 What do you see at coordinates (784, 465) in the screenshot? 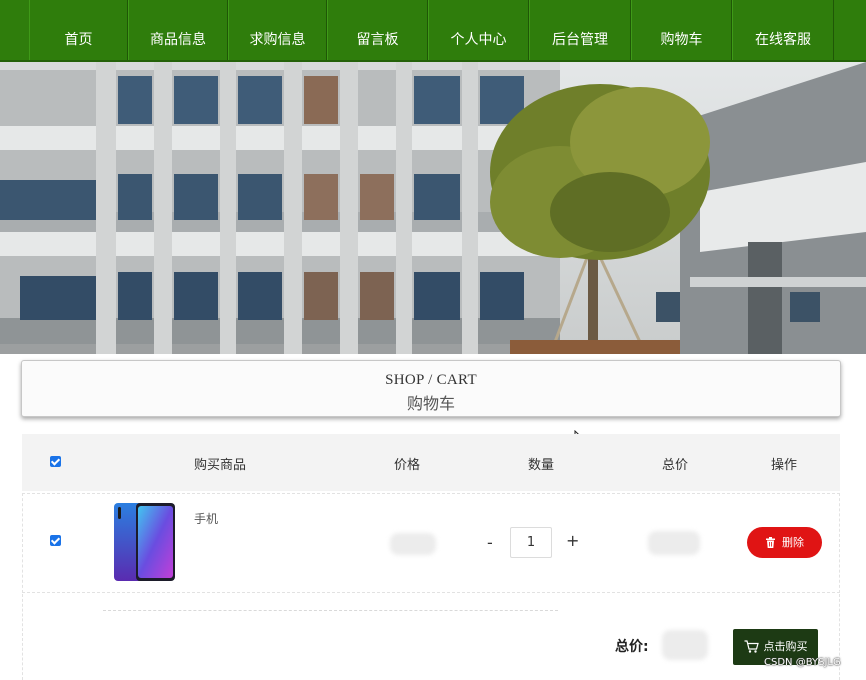
I see `column-header-actions: 操作` at bounding box center [784, 465].